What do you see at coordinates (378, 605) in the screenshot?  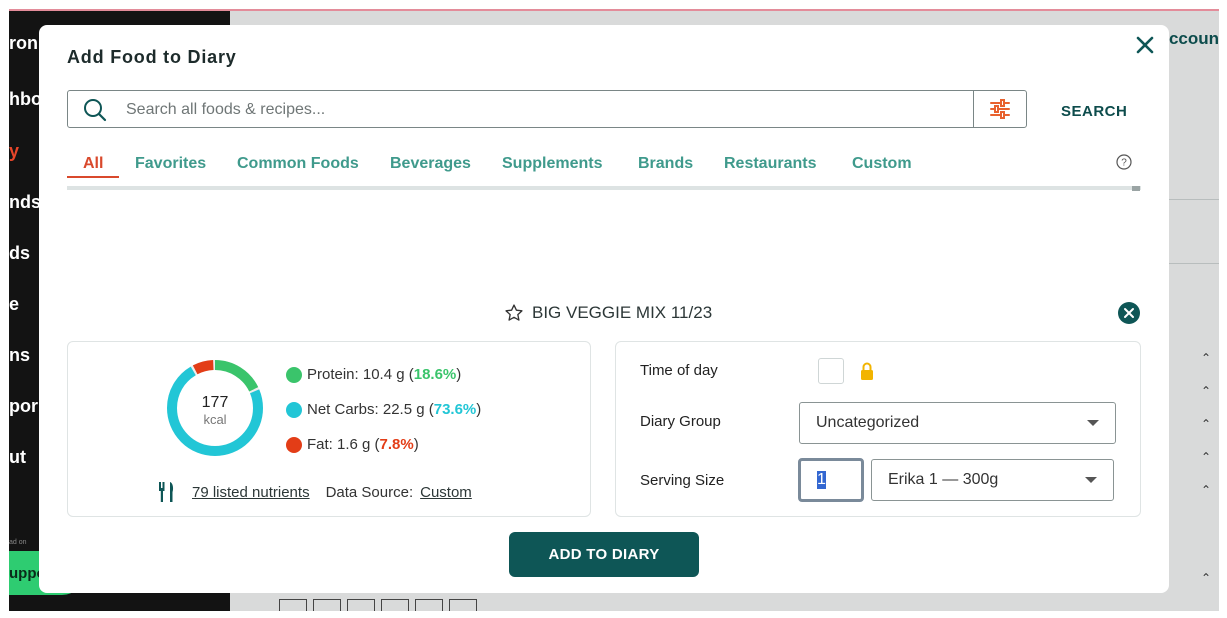 I see `bg-boxes` at bounding box center [378, 605].